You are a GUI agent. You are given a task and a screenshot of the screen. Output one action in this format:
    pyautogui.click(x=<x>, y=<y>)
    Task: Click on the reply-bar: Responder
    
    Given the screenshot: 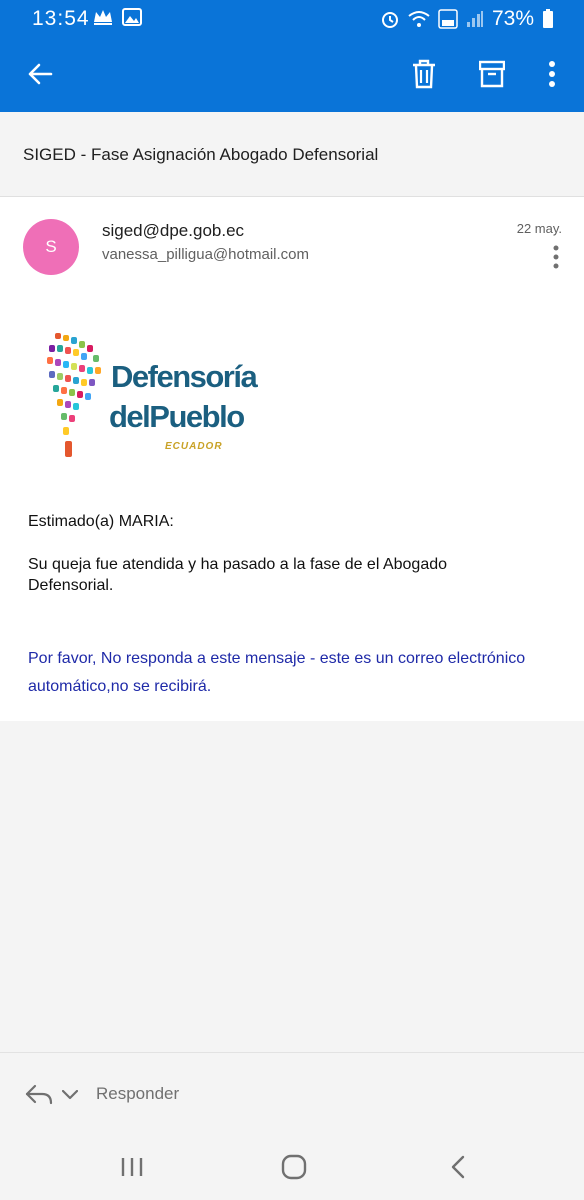 What is the action you would take?
    pyautogui.click(x=292, y=1093)
    